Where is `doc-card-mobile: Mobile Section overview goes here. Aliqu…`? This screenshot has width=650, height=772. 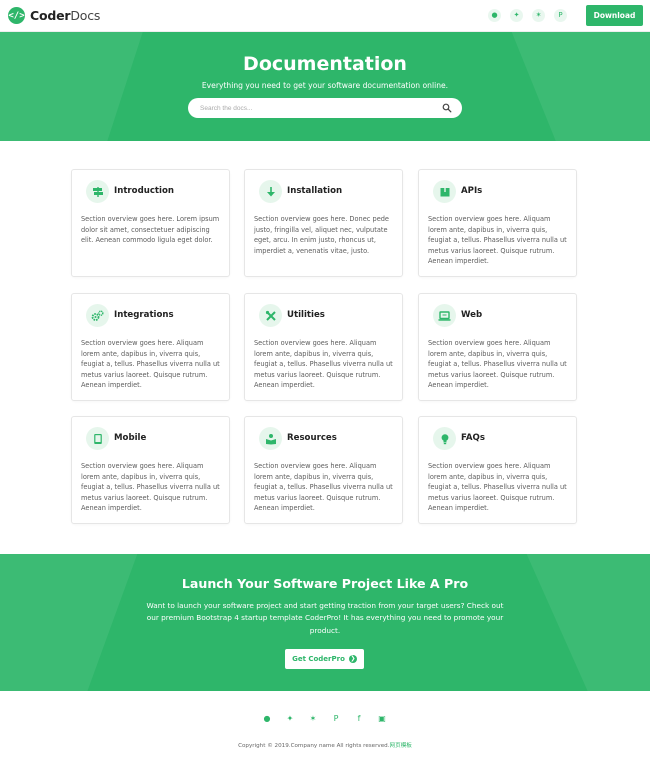 doc-card-mobile: Mobile Section overview goes here. Aliqu… is located at coordinates (150, 470).